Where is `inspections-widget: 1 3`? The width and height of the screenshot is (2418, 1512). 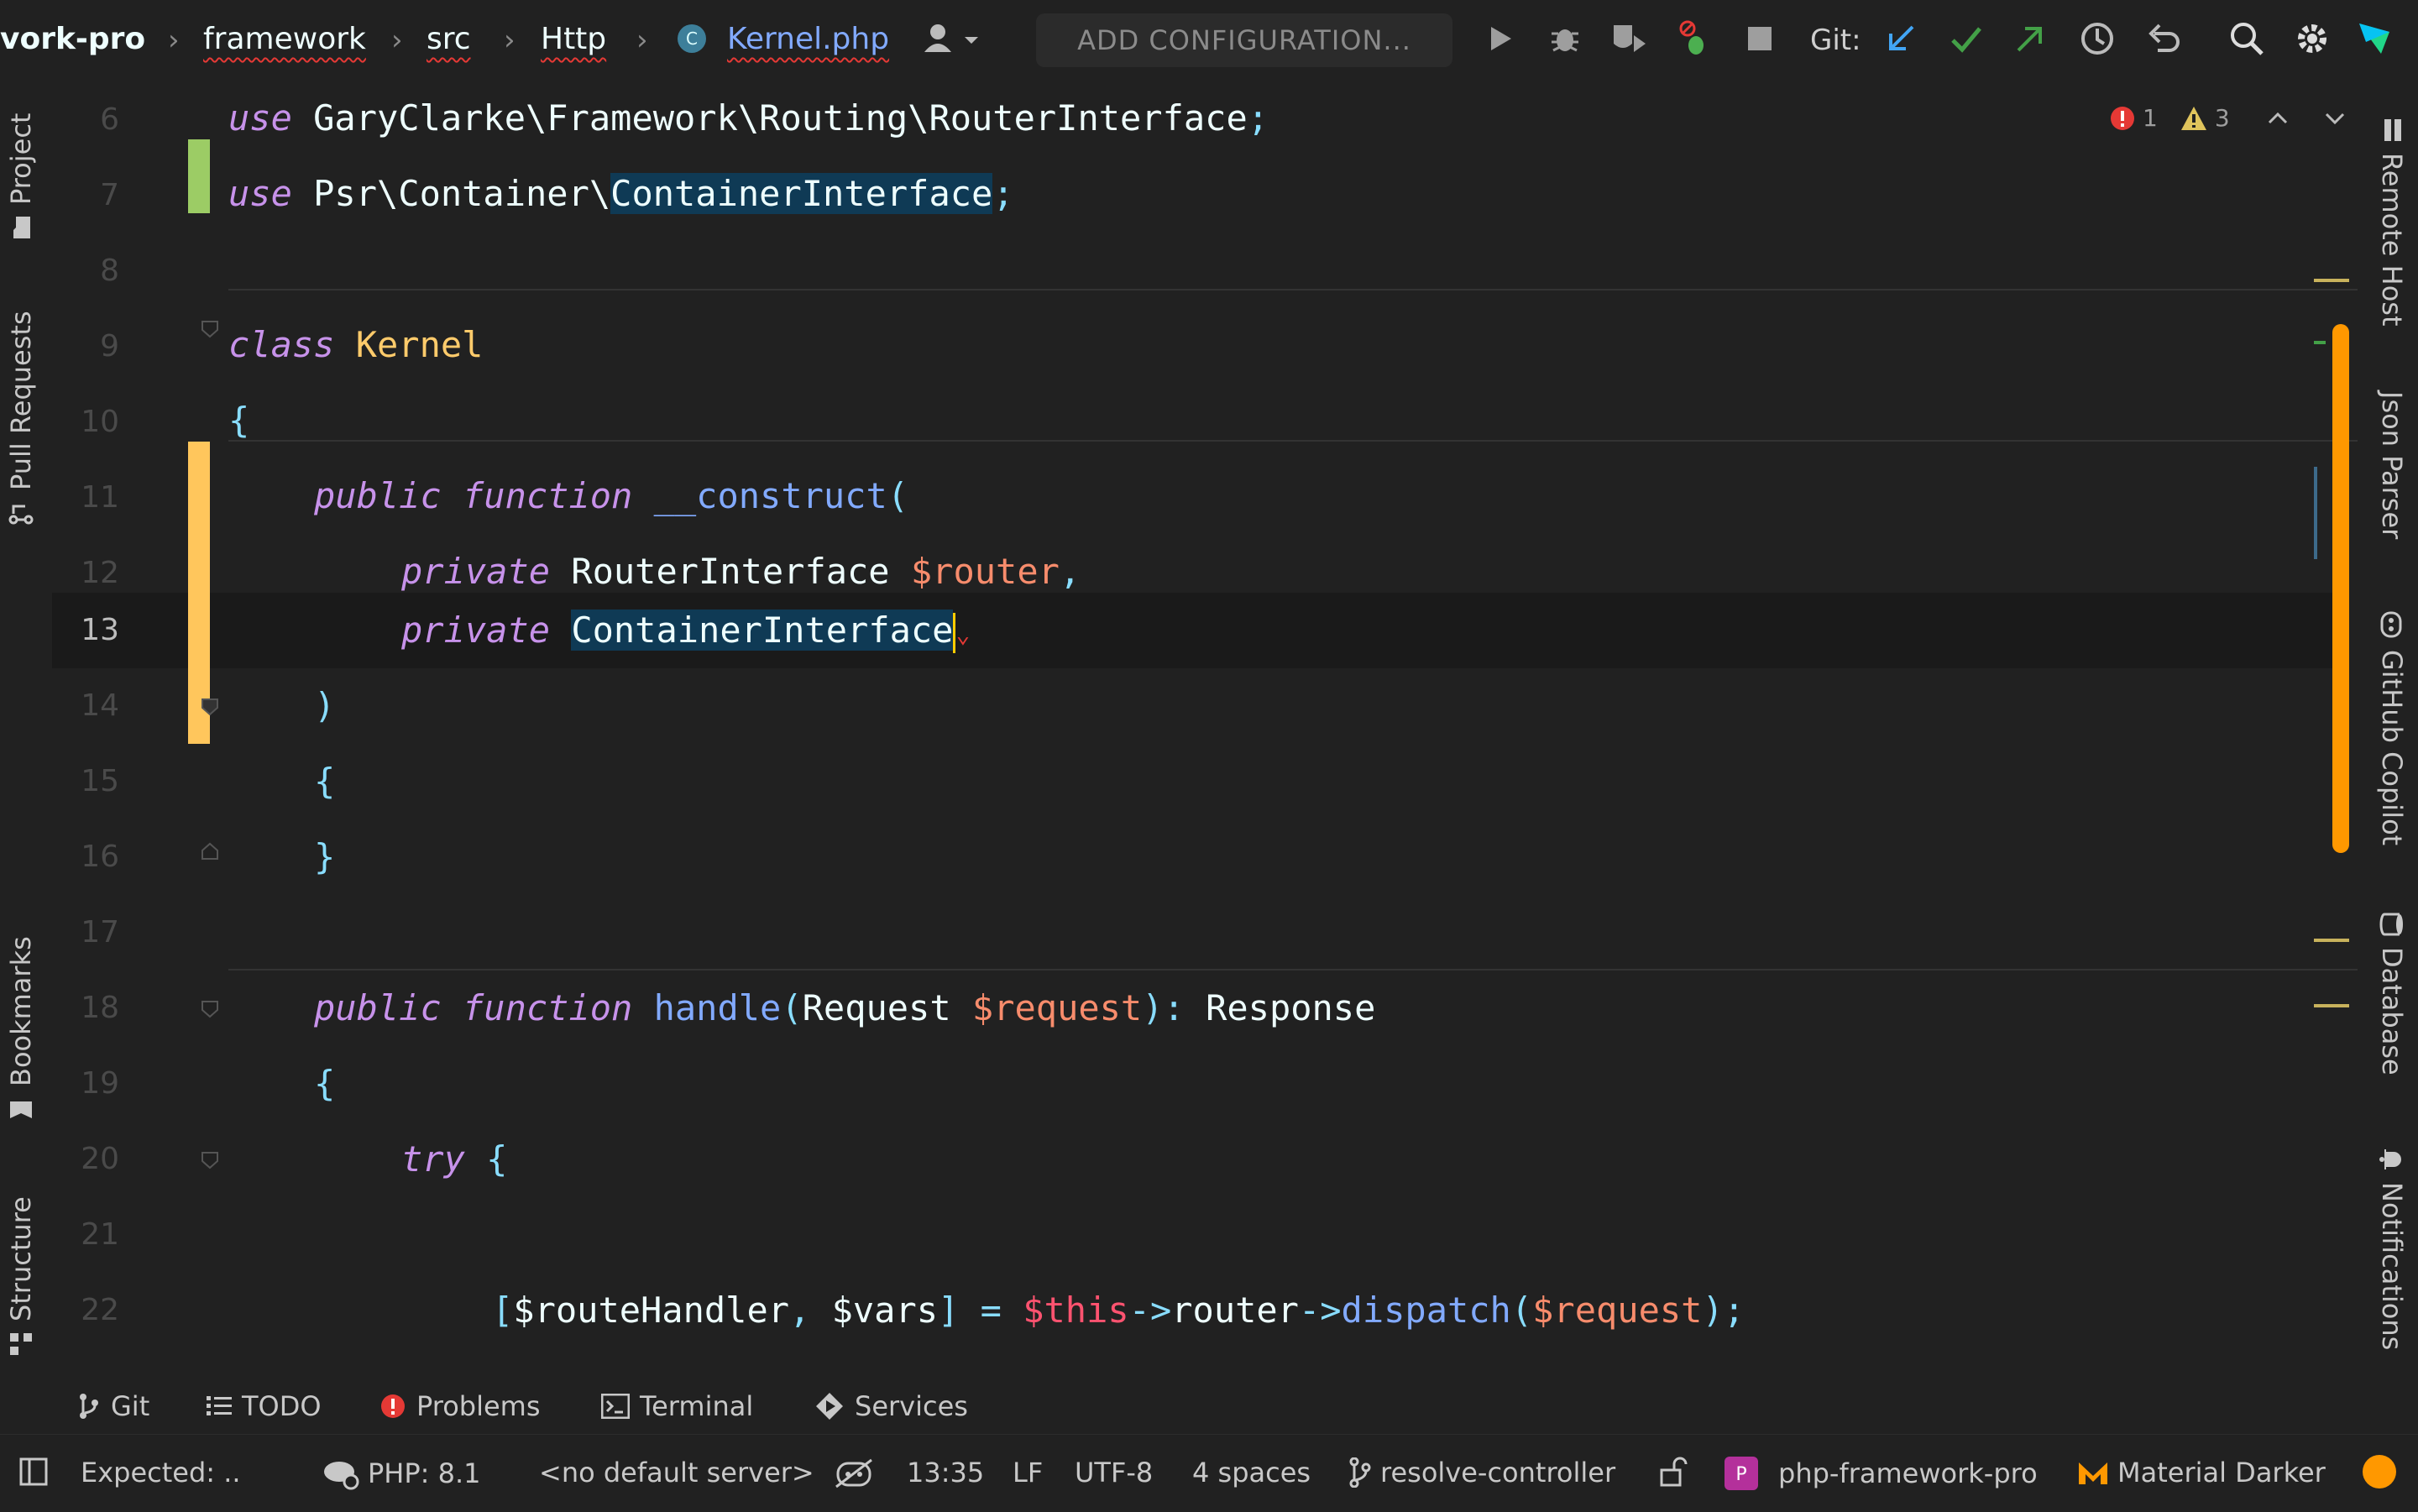
inspections-widget: 1 3 is located at coordinates (2228, 118).